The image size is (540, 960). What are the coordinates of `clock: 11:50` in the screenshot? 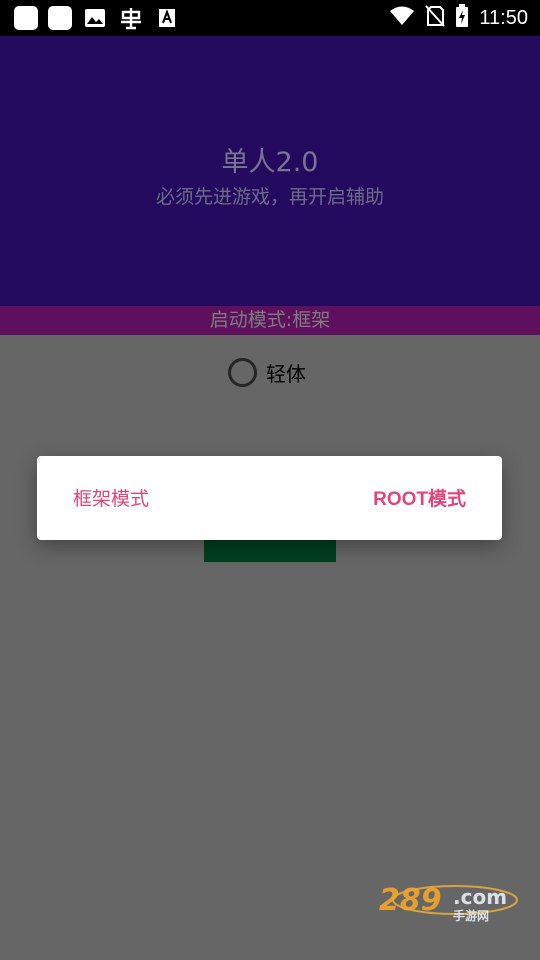 It's located at (503, 17).